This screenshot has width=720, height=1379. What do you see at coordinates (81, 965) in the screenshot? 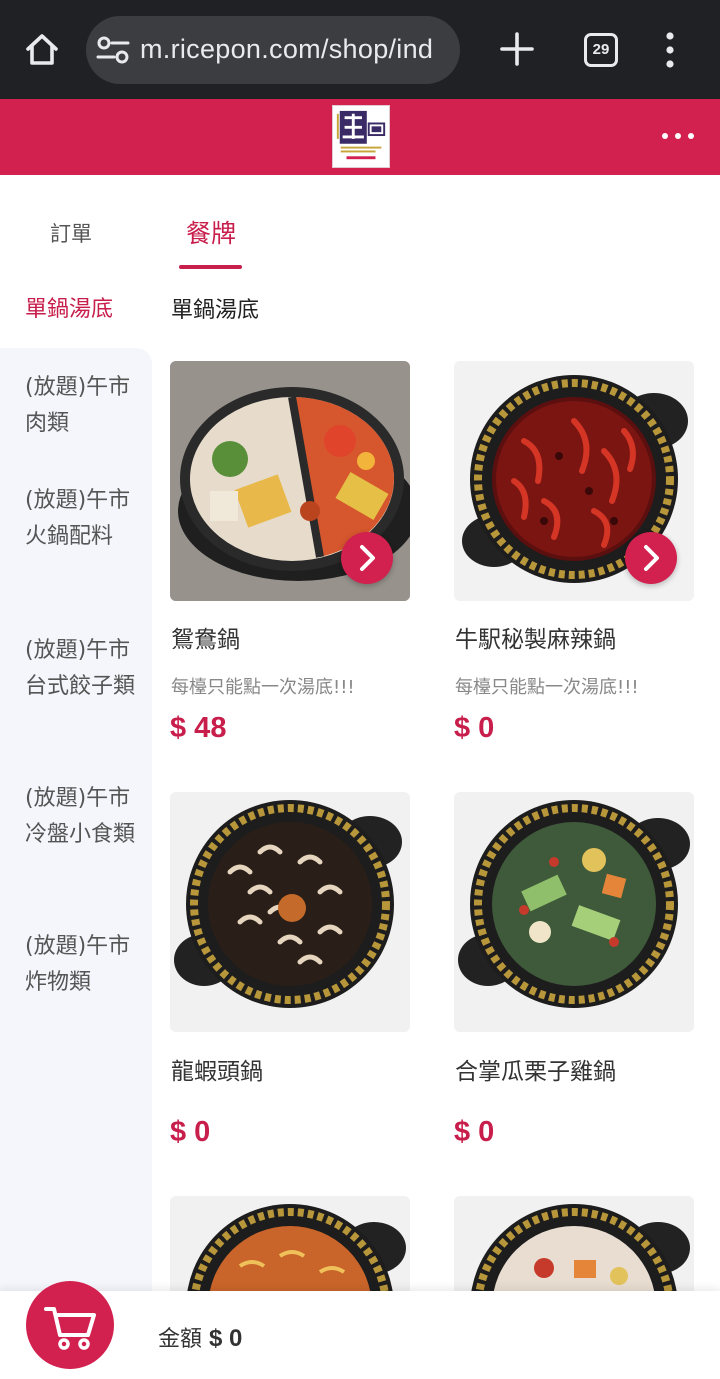
I see `category-item-lunch-fried: (放題)午市炸物類` at bounding box center [81, 965].